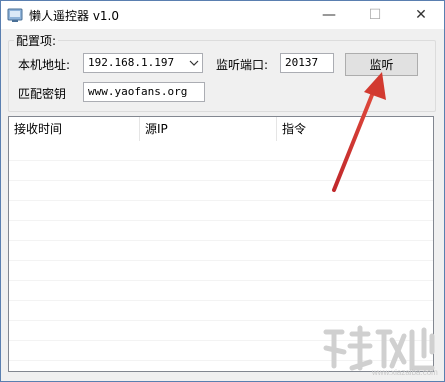 This screenshot has width=445, height=382. Describe the element at coordinates (242, 65) in the screenshot. I see `listen-port-label: 监听端口:` at that location.